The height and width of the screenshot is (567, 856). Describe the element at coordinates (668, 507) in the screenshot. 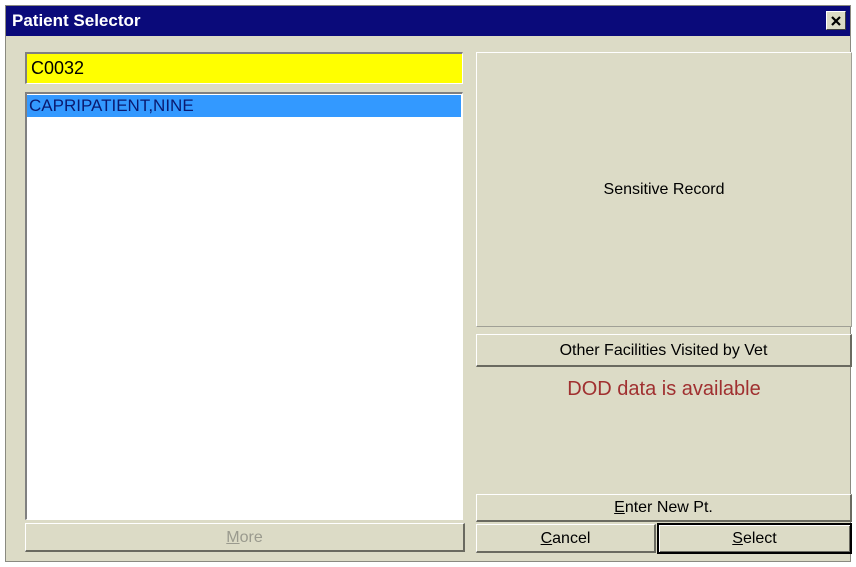

I see `enter-new-label: nter New Pt.` at that location.